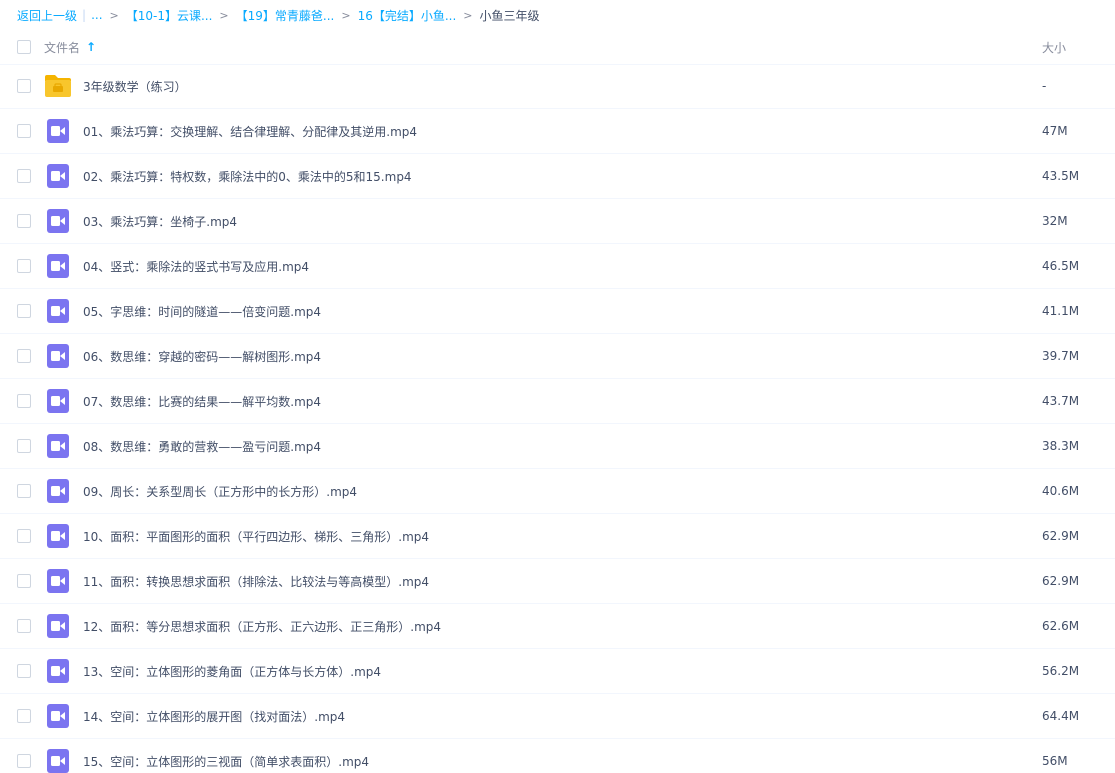 This screenshot has height=773, width=1115. What do you see at coordinates (250, 131) in the screenshot?
I see `file-name: 01、乘法巧算：交换理解、结合律理解、分配律及其逆用.mp4` at bounding box center [250, 131].